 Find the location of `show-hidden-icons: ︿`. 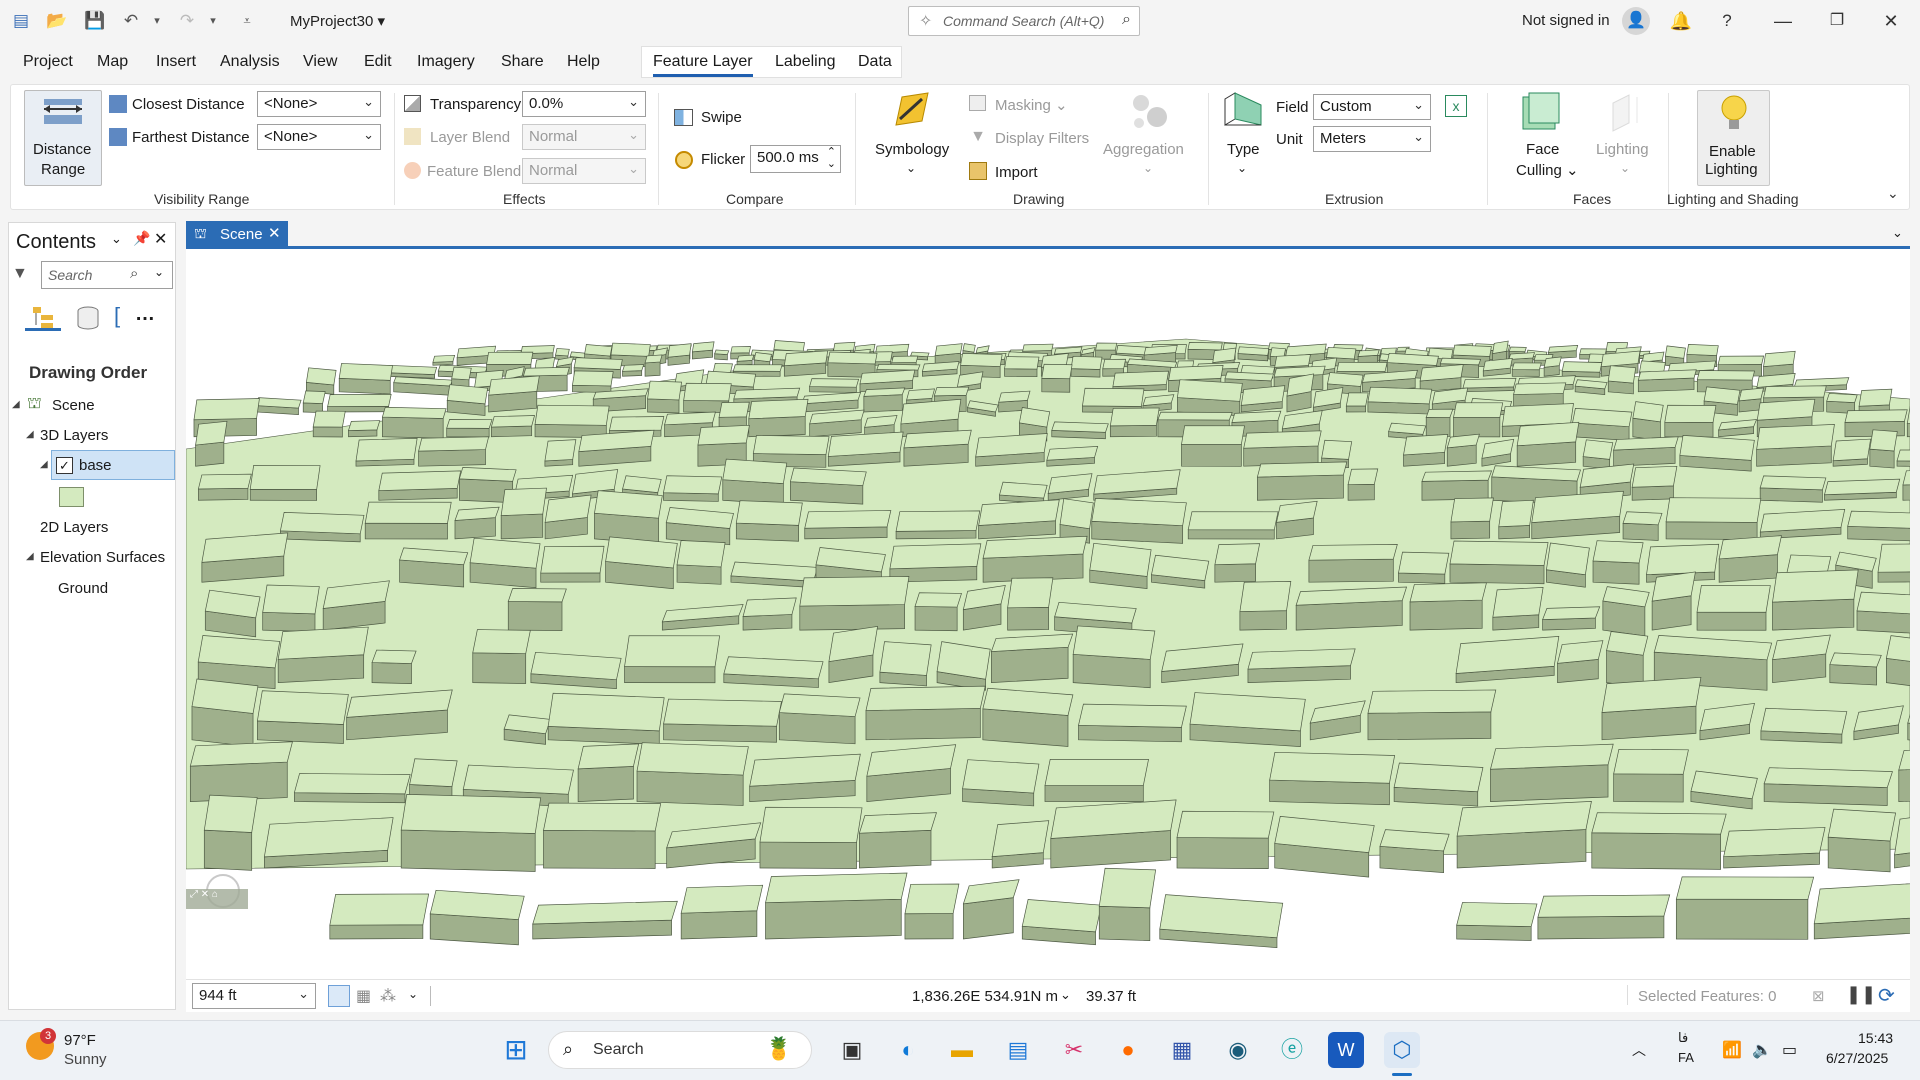

show-hidden-icons: ︿ is located at coordinates (1639, 1050).